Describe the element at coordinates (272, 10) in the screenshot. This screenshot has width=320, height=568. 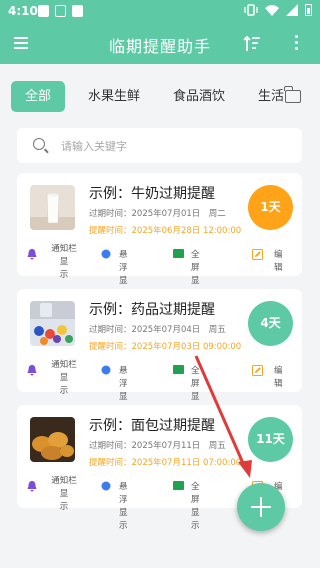
I see `wifi-icon` at that location.